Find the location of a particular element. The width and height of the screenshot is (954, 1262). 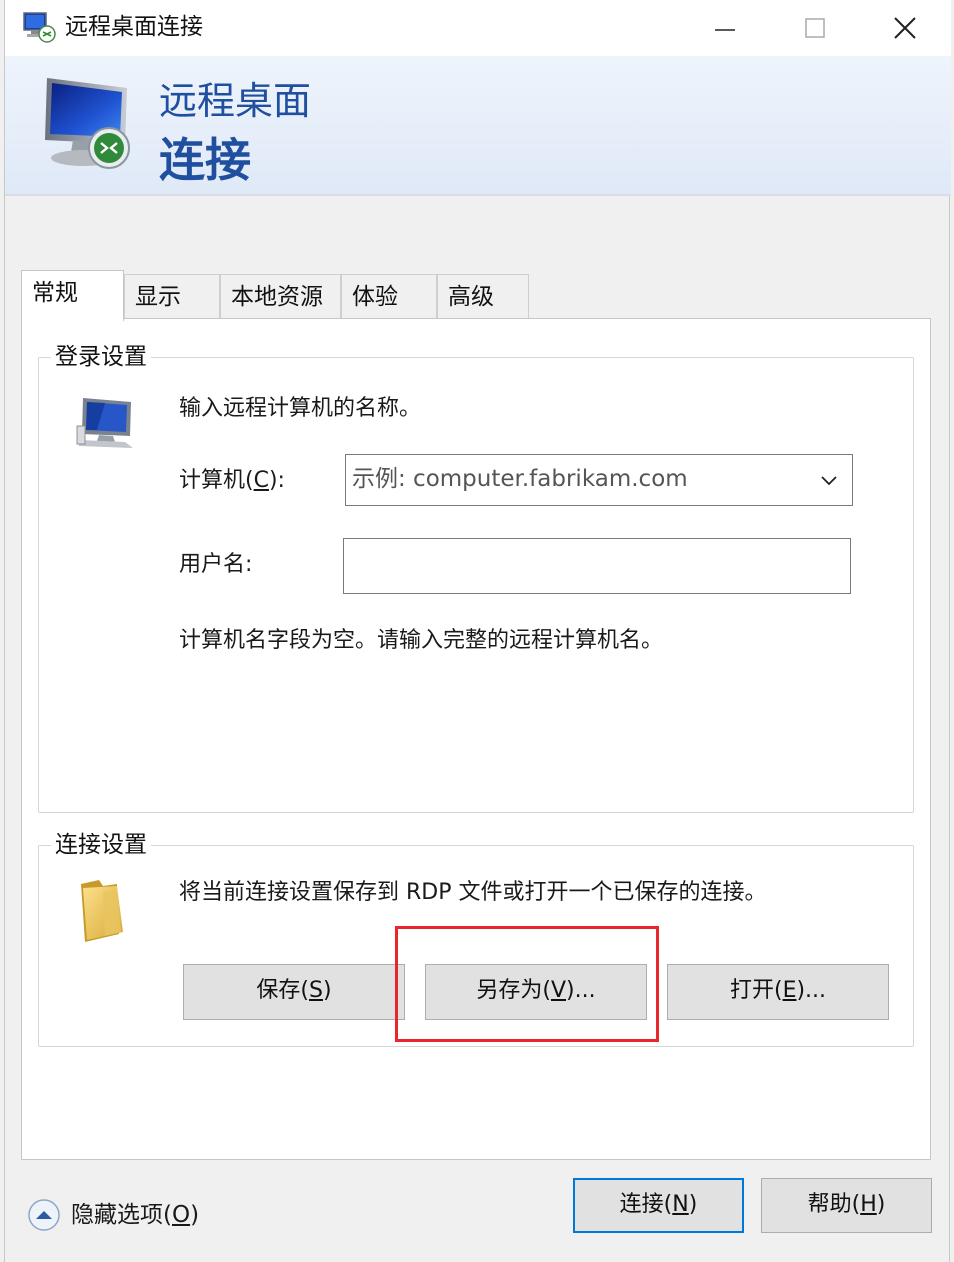

tab-local-resources: 本地资源 is located at coordinates (280, 297).